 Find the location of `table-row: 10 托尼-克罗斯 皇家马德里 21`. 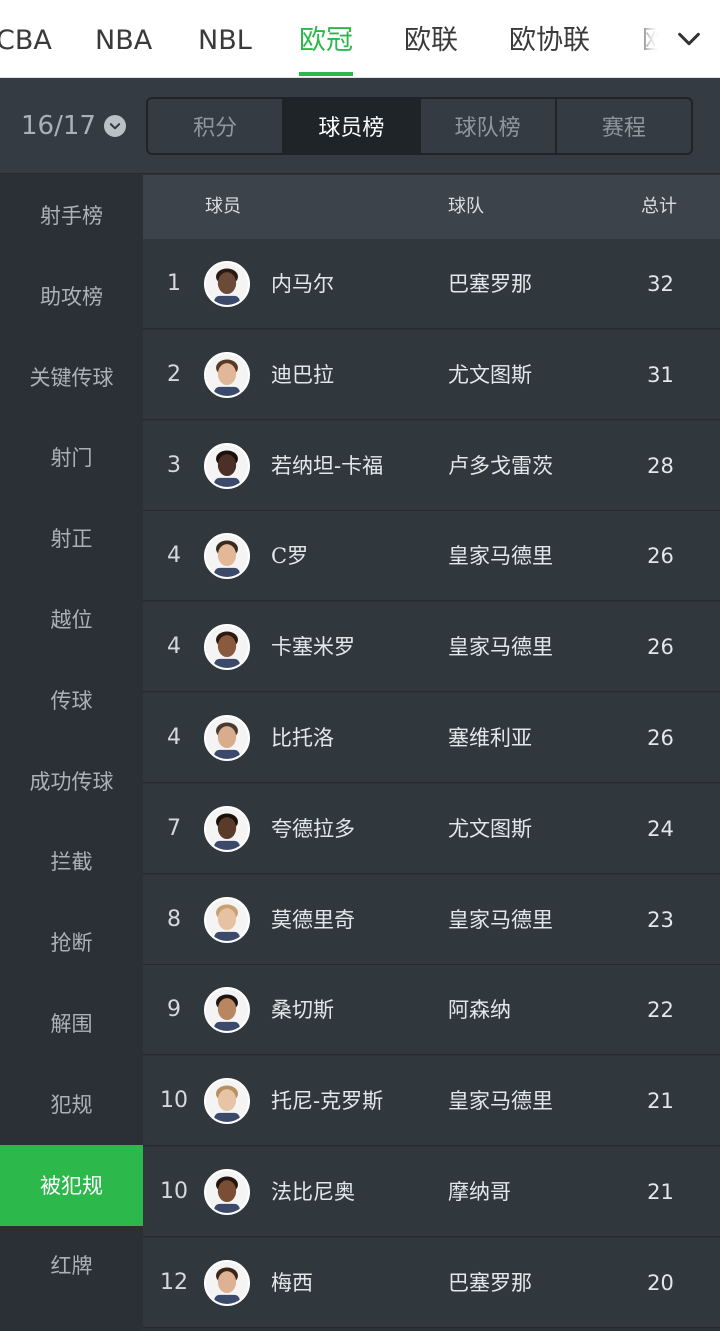

table-row: 10 托尼-克罗斯 皇家马德里 21 is located at coordinates (431, 1101).